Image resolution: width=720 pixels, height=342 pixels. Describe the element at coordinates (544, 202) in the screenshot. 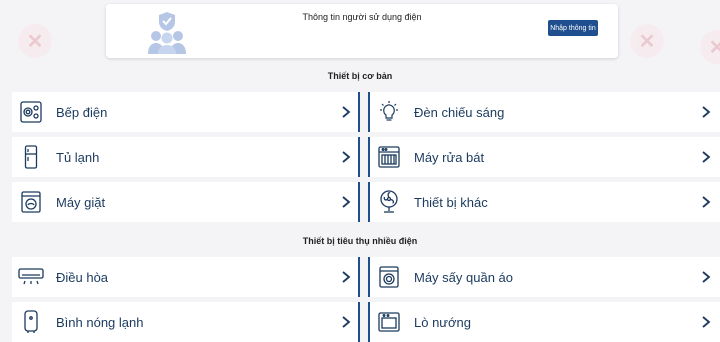

I see `device-item-other: Thiết bị khác` at that location.